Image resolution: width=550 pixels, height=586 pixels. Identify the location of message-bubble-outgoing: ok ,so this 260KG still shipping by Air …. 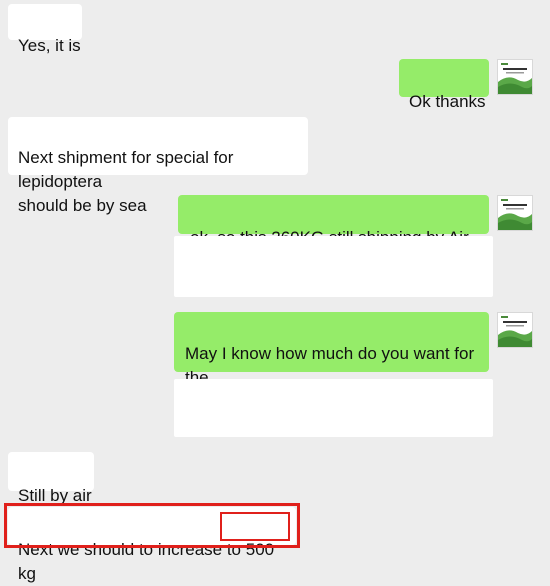
(333, 233).